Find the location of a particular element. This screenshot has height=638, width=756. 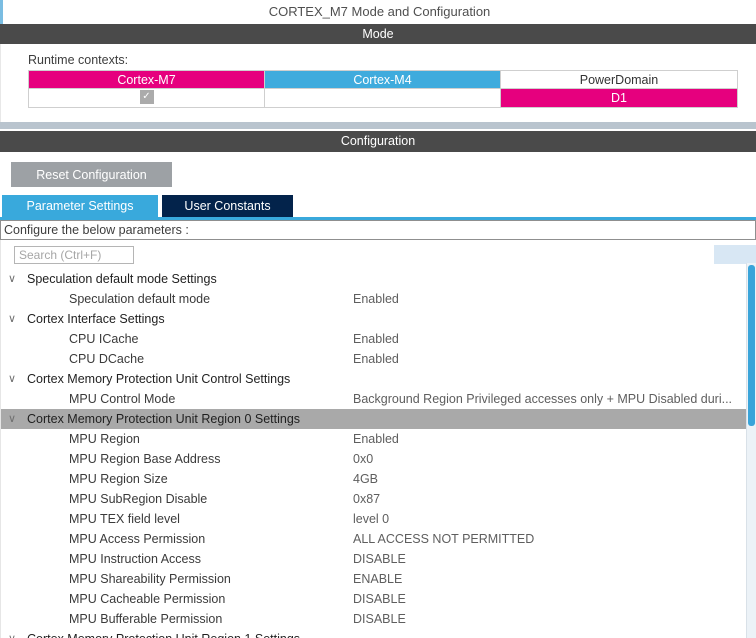

scrollbar-thumb is located at coordinates (751, 345).